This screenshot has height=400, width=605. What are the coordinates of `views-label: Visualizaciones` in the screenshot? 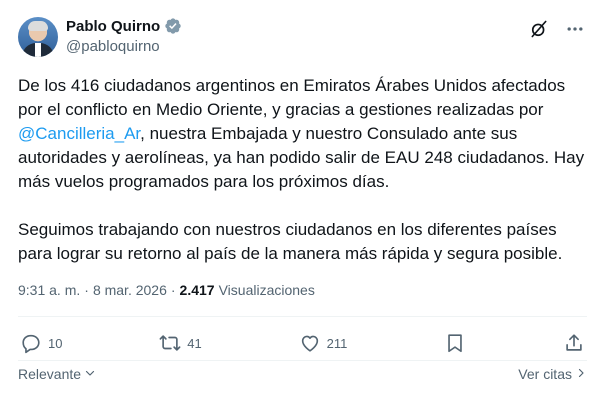 It's located at (266, 290).